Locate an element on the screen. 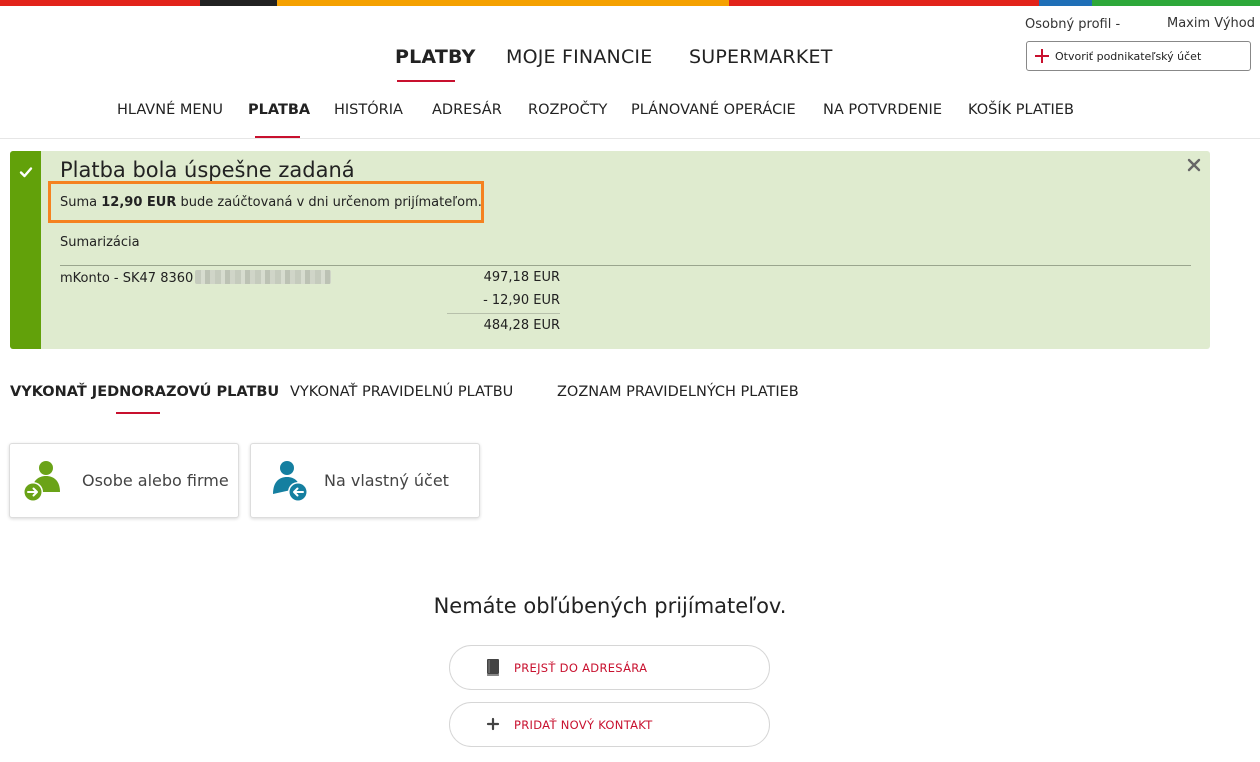  go-to-address-book-label: PREJSŤ DO ADRESÁRA is located at coordinates (581, 668).